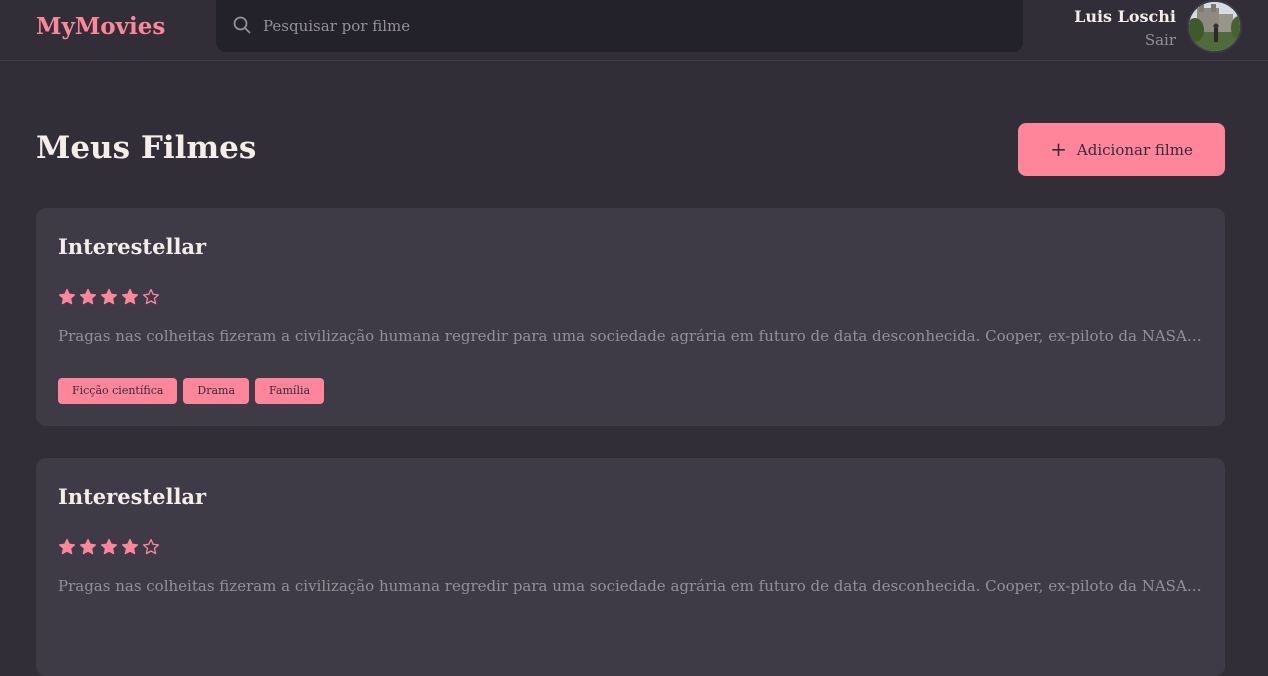  I want to click on tag-list: Ficção científica Drama Família, so click(191, 391).